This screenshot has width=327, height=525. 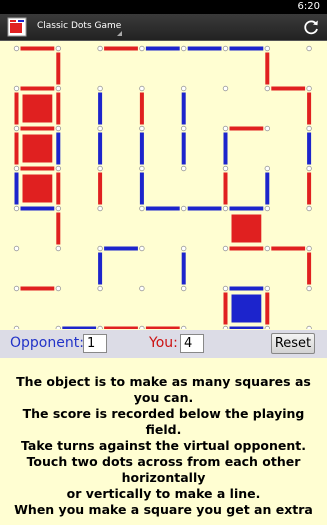 What do you see at coordinates (308, 6) in the screenshot?
I see `status-time: 6:20` at bounding box center [308, 6].